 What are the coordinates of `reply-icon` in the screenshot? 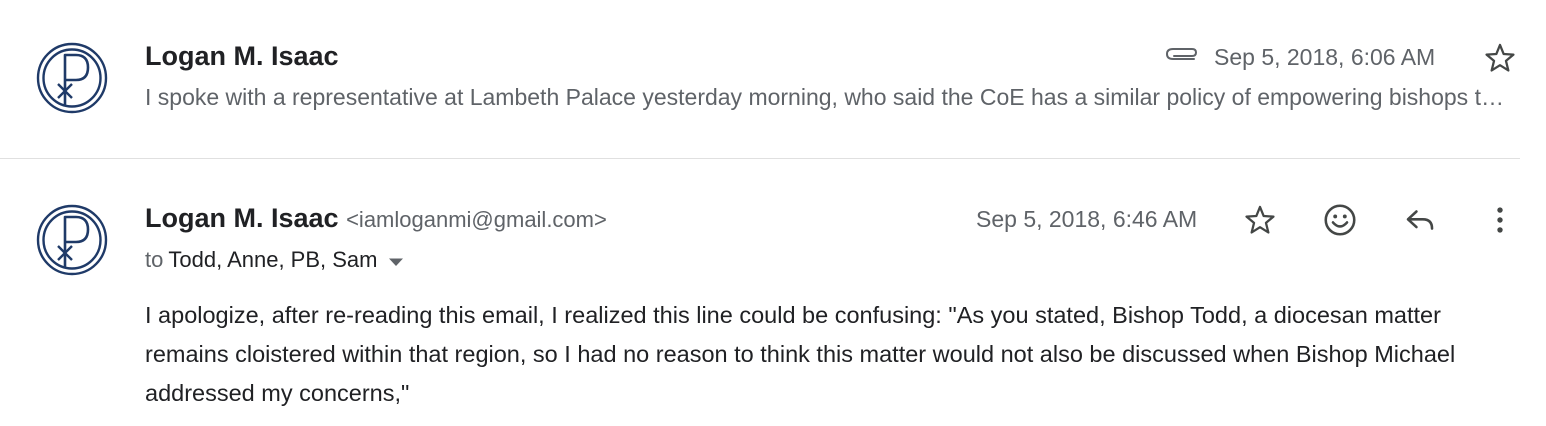 It's located at (1420, 220).